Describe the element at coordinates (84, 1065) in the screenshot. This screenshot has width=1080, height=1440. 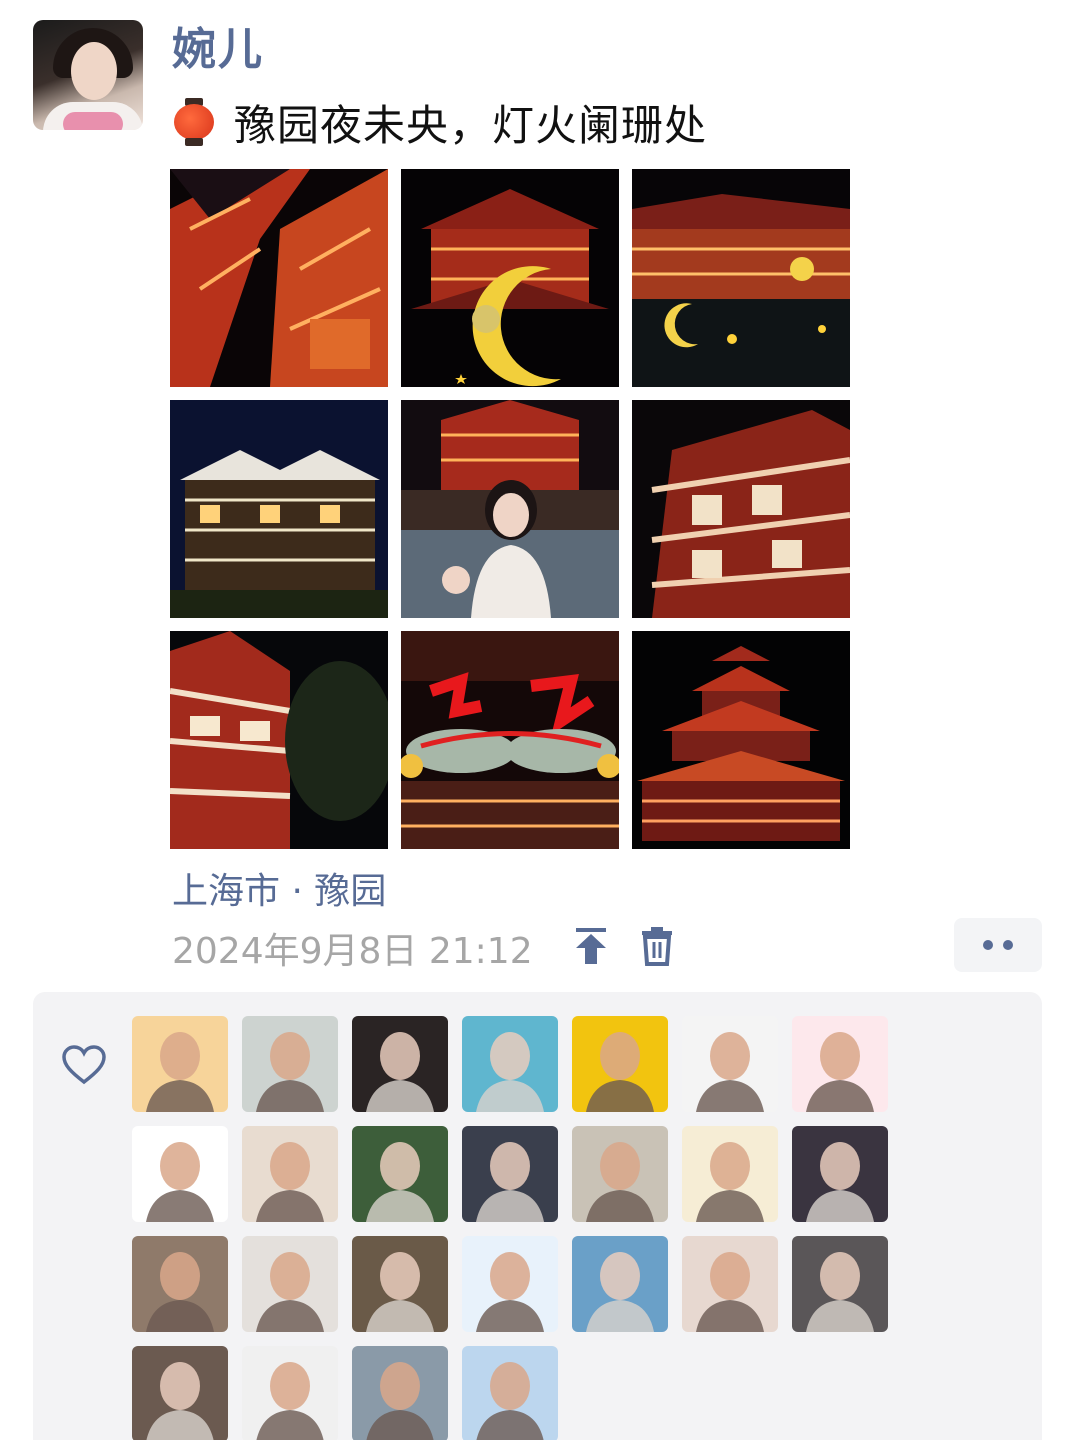
I see `heart-icon` at that location.